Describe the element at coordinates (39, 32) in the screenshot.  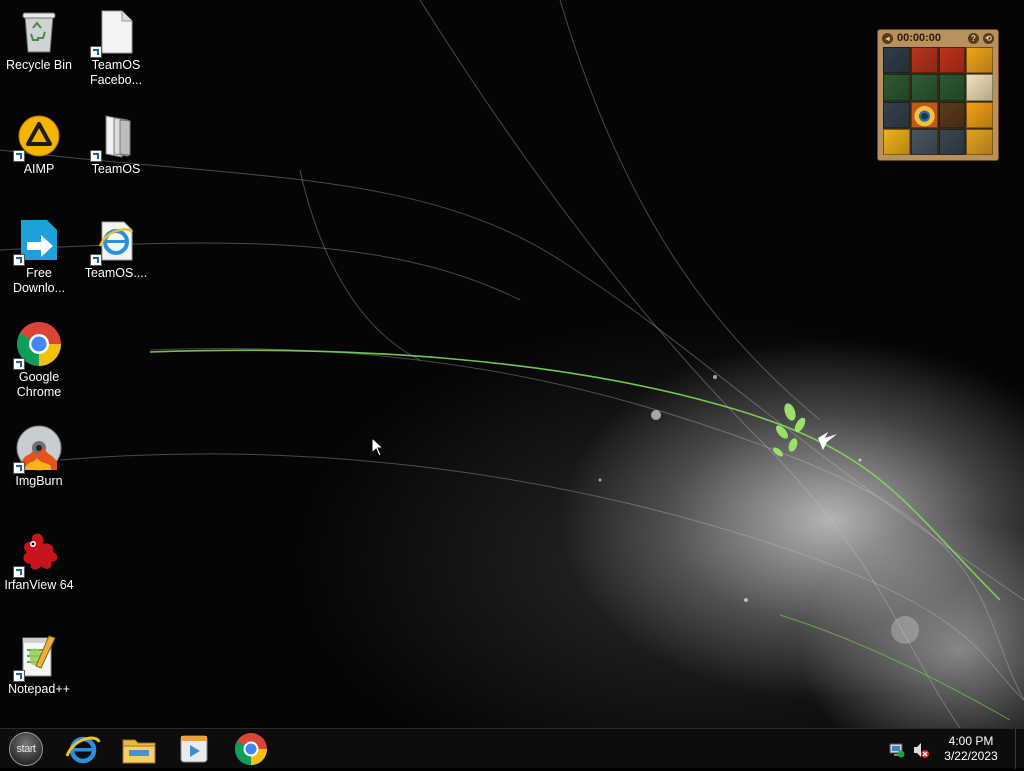
I see `recycle-bin-icon` at that location.